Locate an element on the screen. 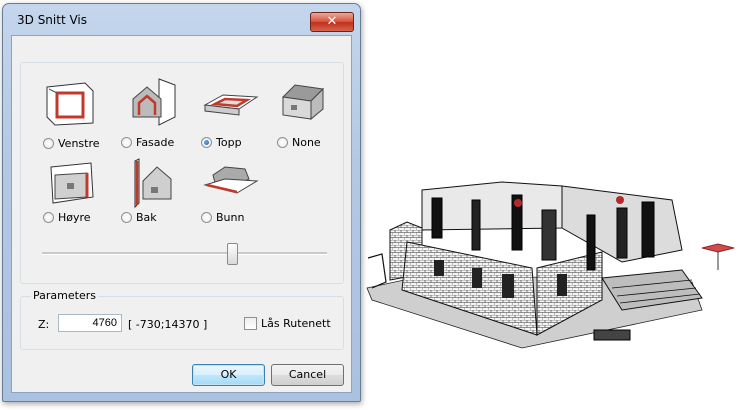 This screenshot has width=750, height=410. radio-venstre: Venstre is located at coordinates (71, 143).